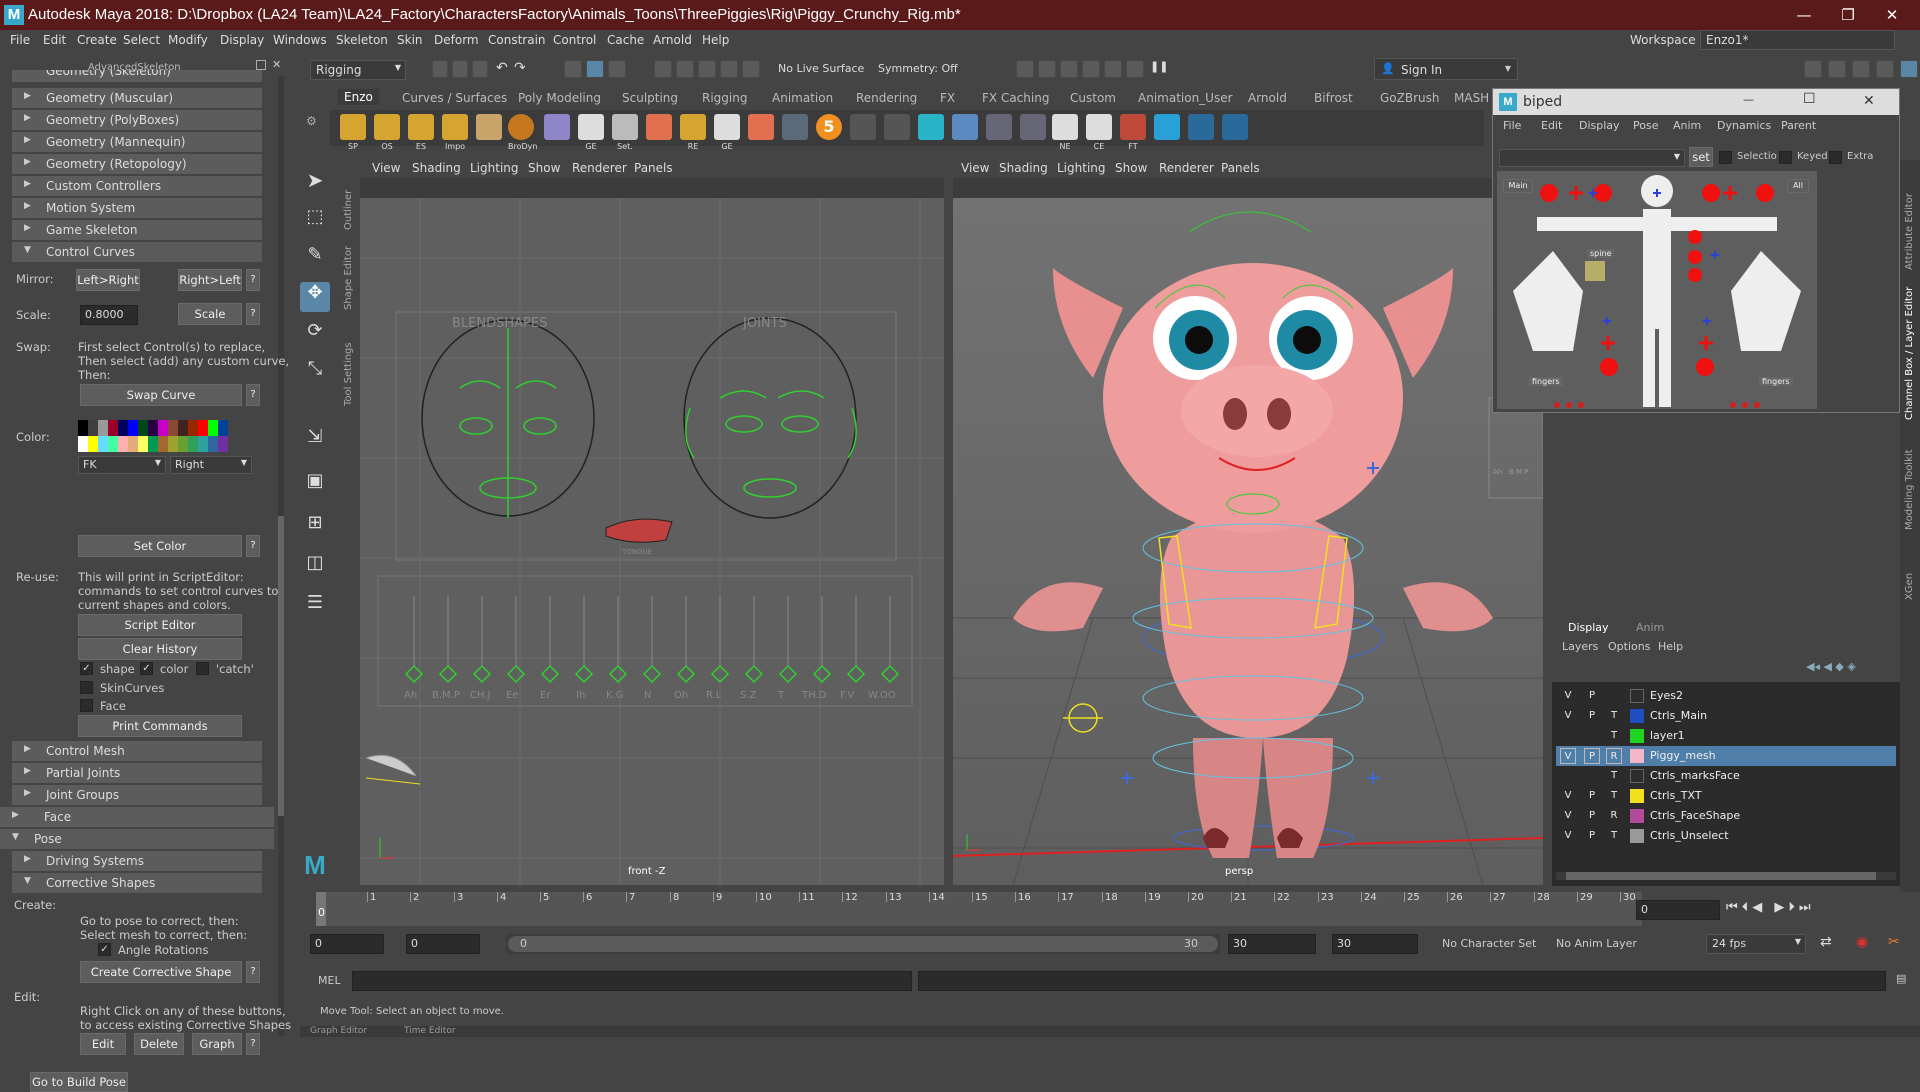 The image size is (1920, 1092). Describe the element at coordinates (54, 40) in the screenshot. I see `menu-edit: Edit` at that location.